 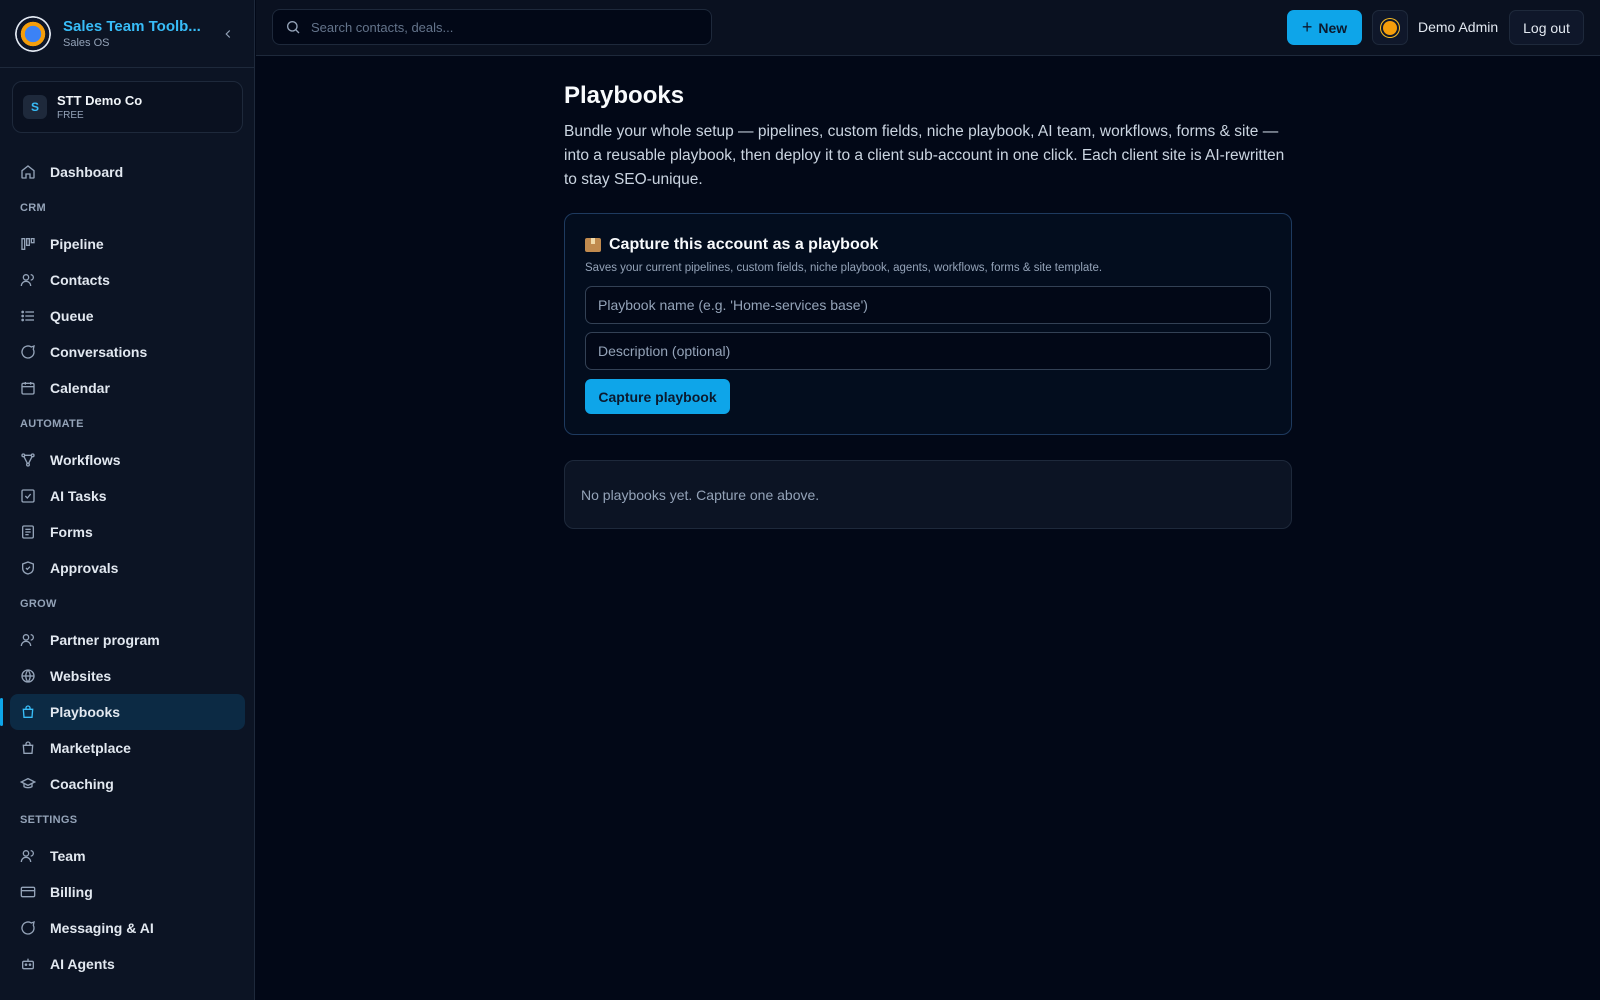 What do you see at coordinates (1333, 27) in the screenshot?
I see `new-button-label: New` at bounding box center [1333, 27].